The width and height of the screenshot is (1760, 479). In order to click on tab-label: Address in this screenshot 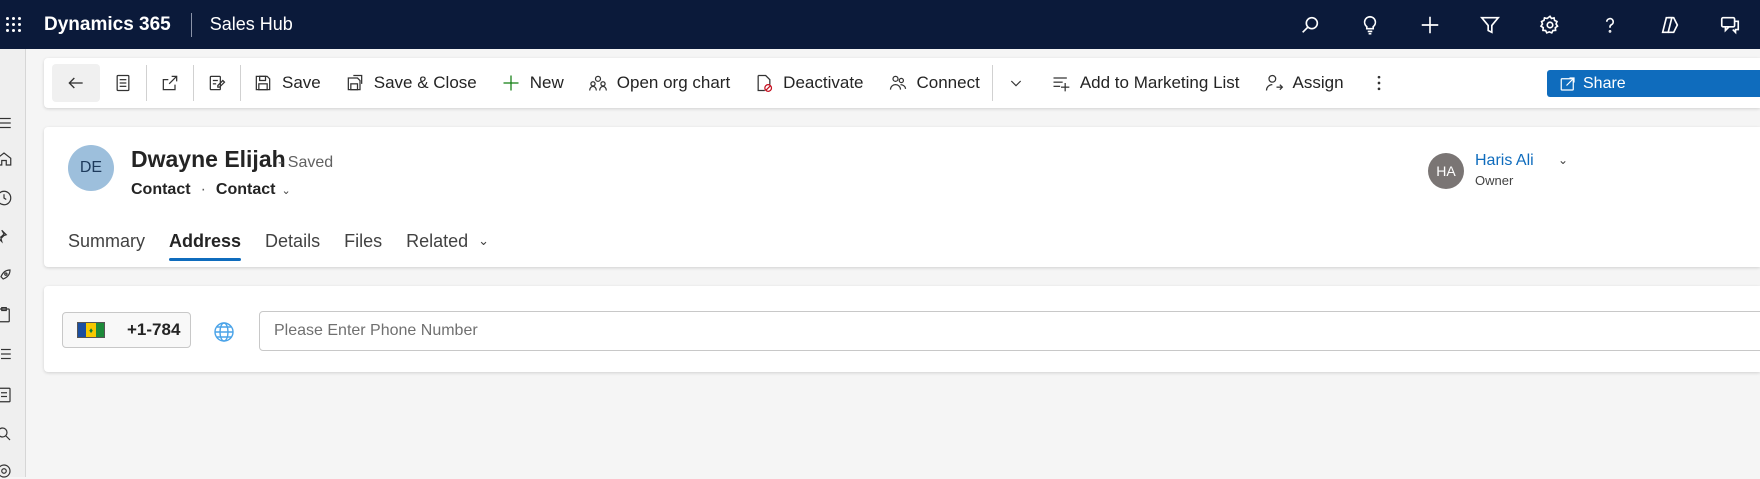, I will do `click(205, 240)`.